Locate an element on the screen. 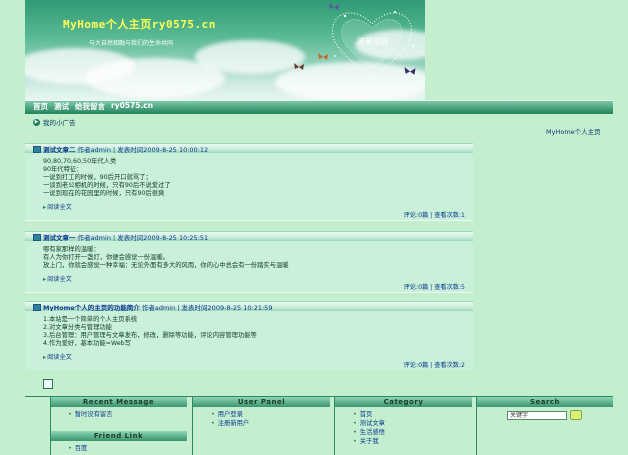 The width and height of the screenshot is (628, 455). announcement: ▶ 我的小广告 is located at coordinates (54, 122).